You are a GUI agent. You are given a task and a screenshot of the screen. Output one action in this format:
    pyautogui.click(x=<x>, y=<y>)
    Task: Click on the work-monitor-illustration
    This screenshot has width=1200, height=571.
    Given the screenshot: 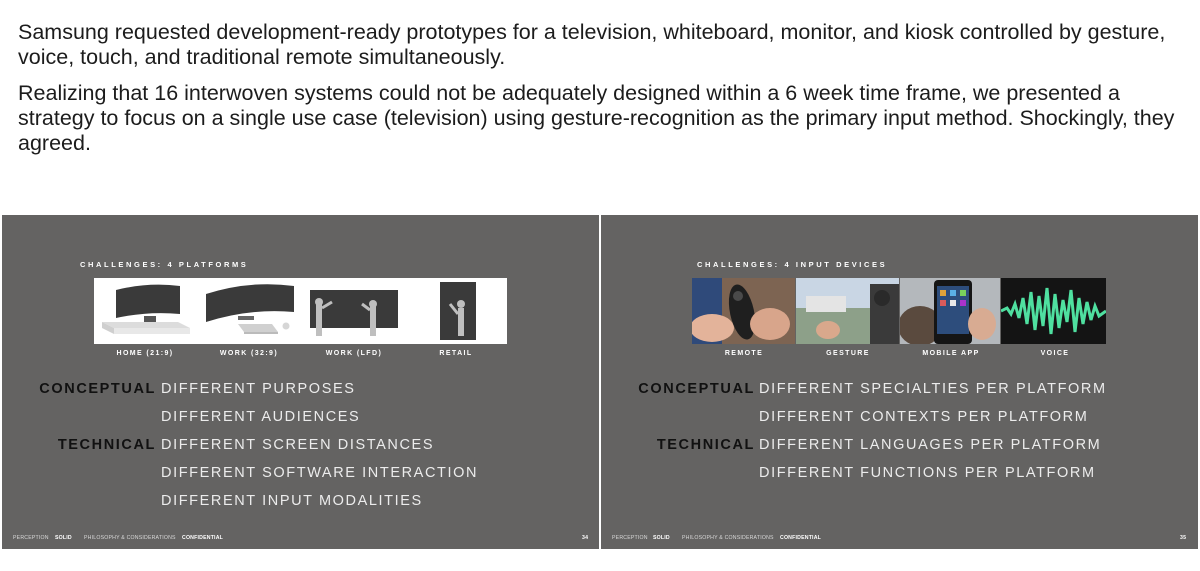 What is the action you would take?
    pyautogui.click(x=249, y=311)
    